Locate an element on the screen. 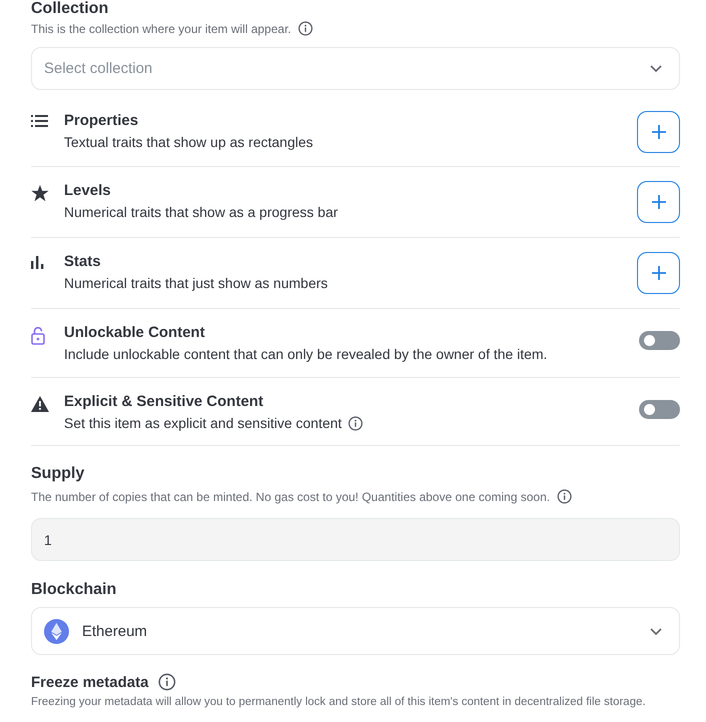  section-description: This is the collection where your item will appear. is located at coordinates (161, 29).